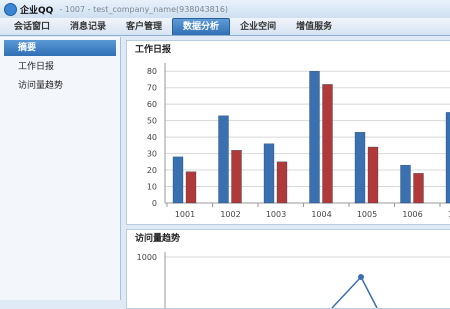  I want to click on window-subtitle: - 1007 - test_company_name(938043816), so click(144, 9).